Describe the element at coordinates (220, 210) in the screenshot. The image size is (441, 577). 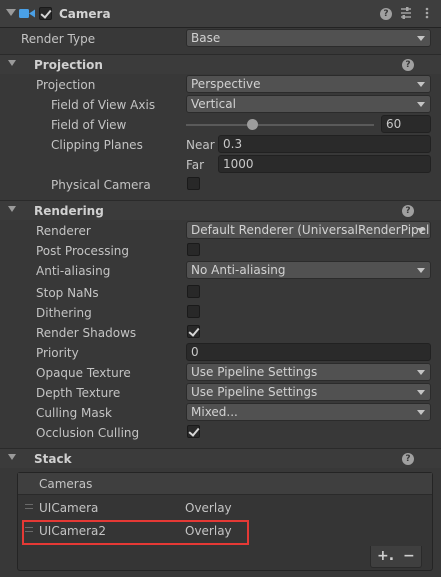
I see `rendering-section-header: Rendering ?` at that location.